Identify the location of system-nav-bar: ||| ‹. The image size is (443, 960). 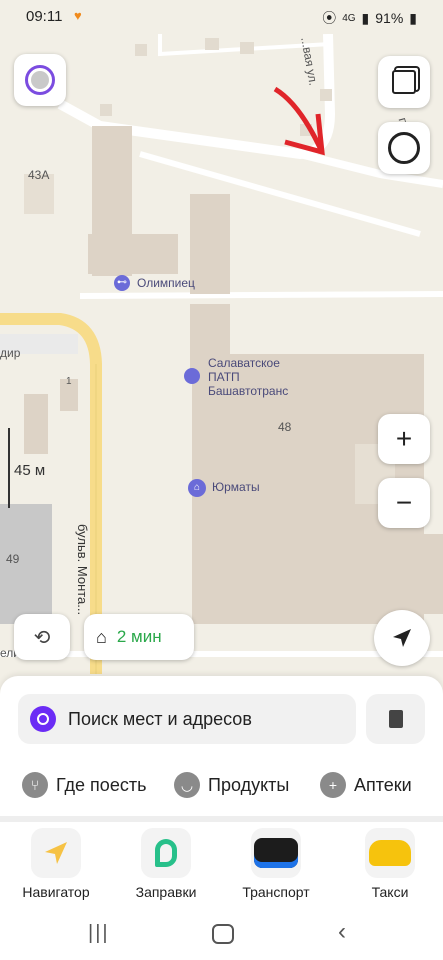
(221, 935).